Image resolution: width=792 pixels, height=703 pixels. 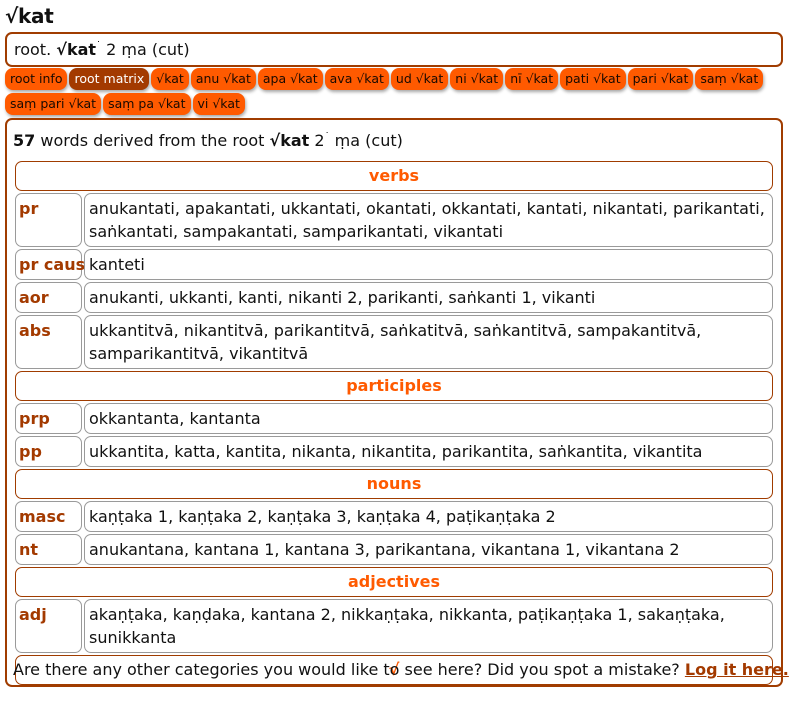 I want to click on tab-root-info: root info, so click(x=36, y=79).